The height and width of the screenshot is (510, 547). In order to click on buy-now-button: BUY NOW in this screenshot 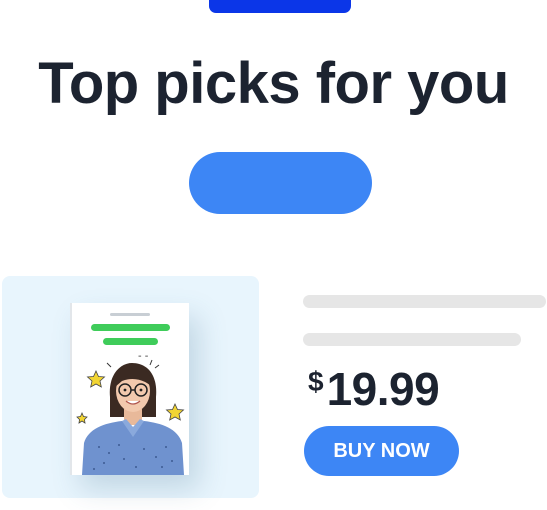, I will do `click(381, 451)`.